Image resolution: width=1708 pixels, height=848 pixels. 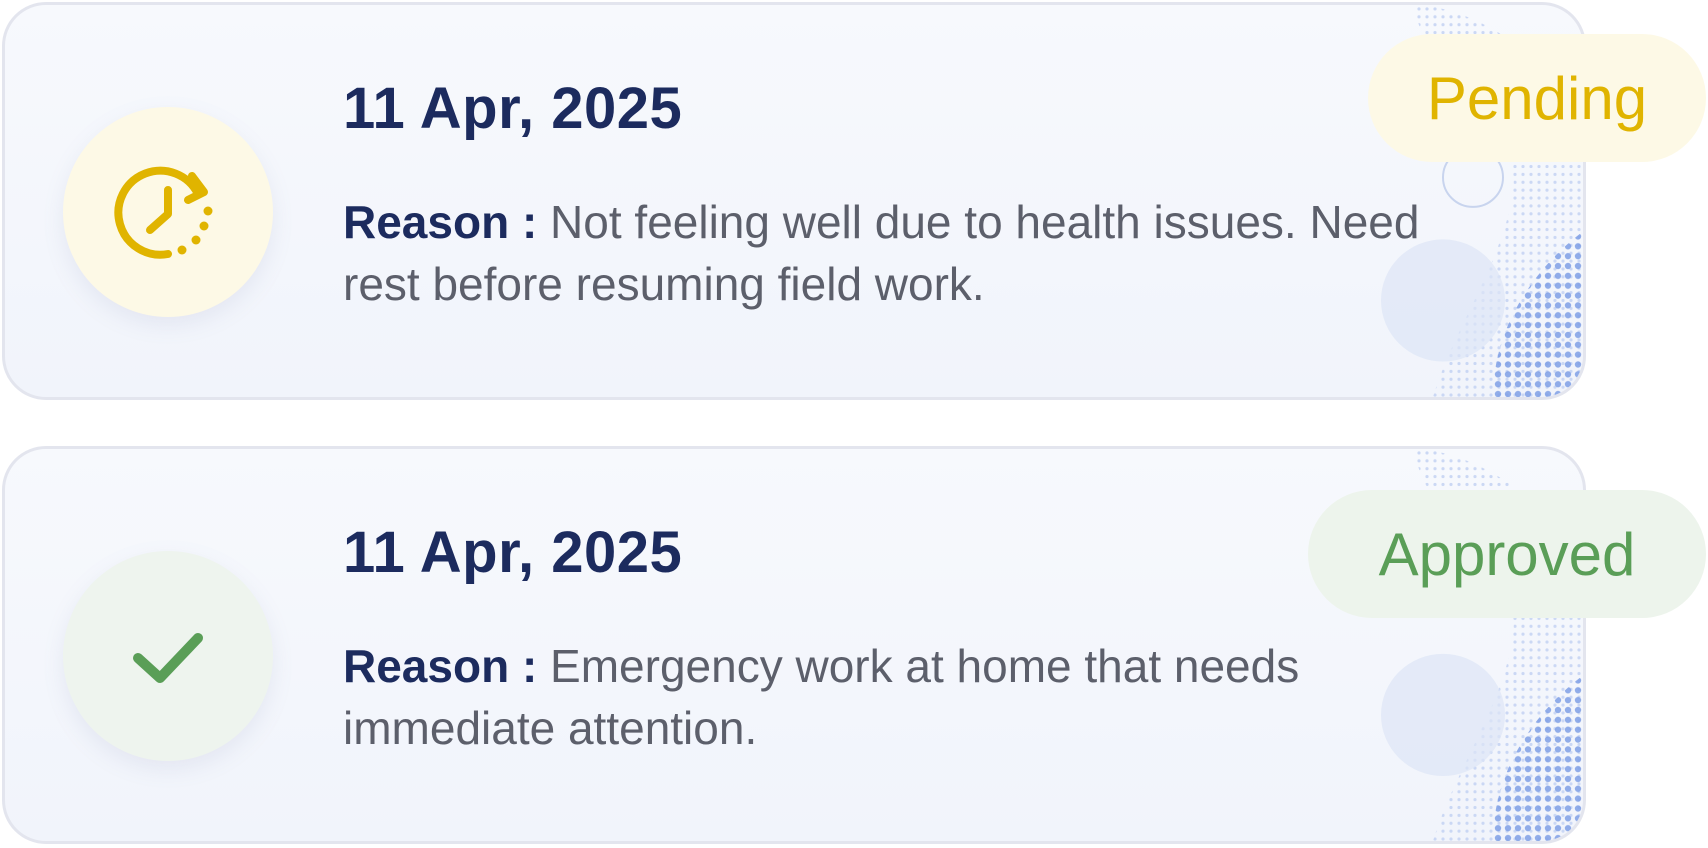 I want to click on pending-status-icon-circle, so click(x=168, y=212).